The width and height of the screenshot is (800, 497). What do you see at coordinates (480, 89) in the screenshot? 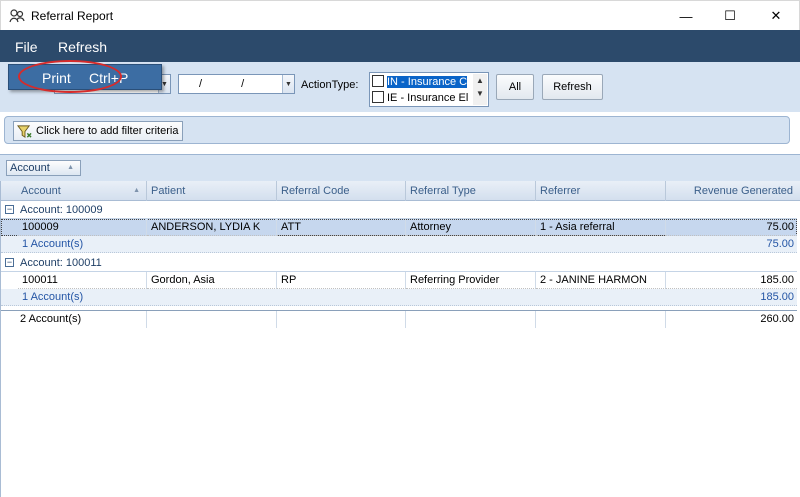
I see `list-scrollbar: ▲ ▼` at bounding box center [480, 89].